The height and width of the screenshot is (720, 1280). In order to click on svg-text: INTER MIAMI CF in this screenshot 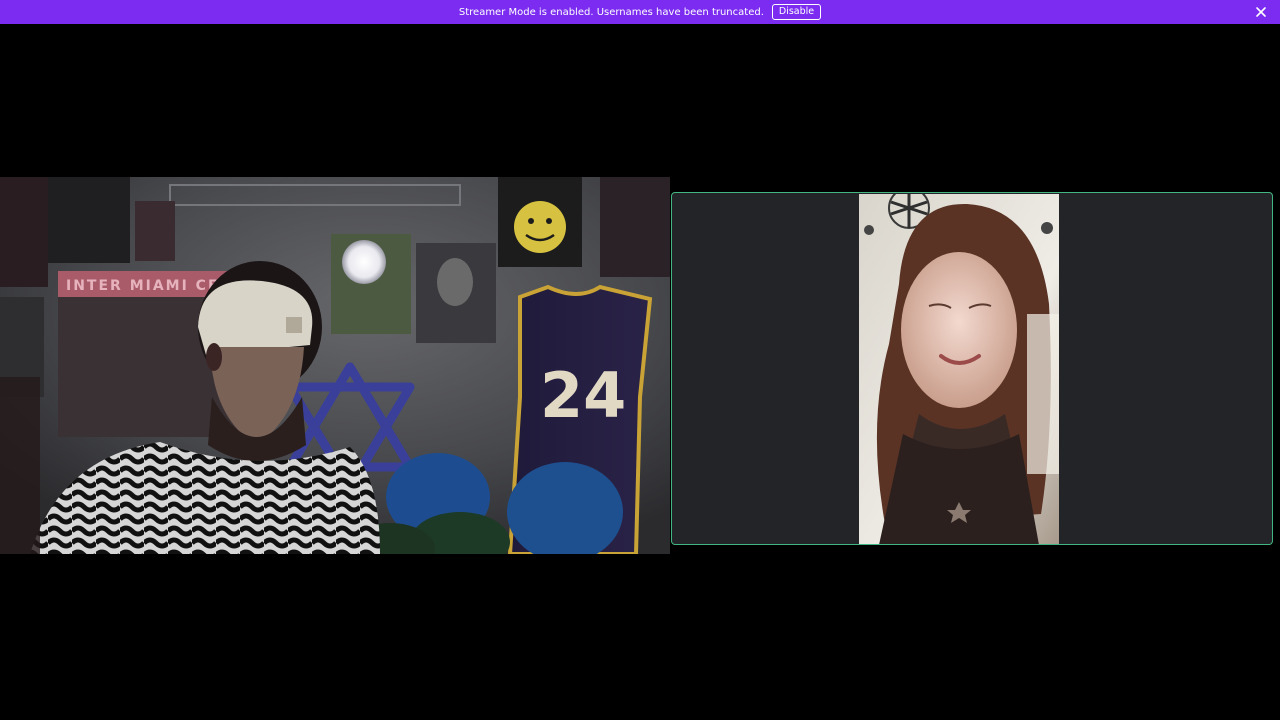, I will do `click(143, 286)`.